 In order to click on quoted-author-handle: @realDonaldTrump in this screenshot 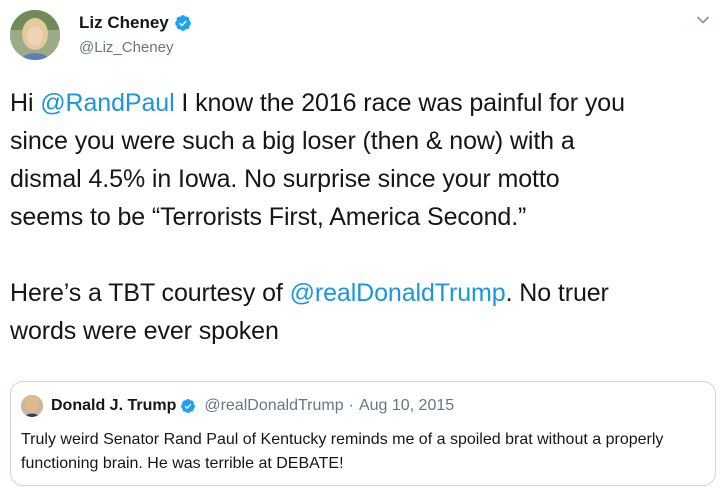, I will do `click(274, 405)`.